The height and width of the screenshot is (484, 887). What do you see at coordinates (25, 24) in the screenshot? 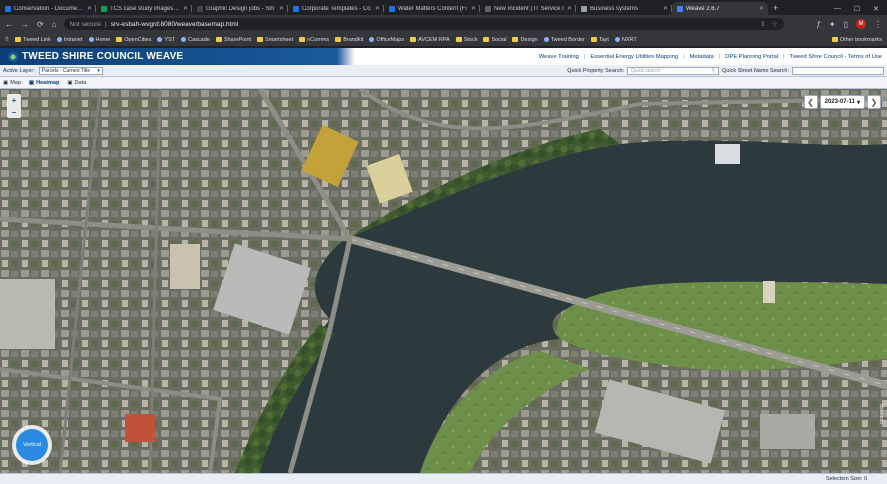
I see `forward-icon: →` at bounding box center [25, 24].